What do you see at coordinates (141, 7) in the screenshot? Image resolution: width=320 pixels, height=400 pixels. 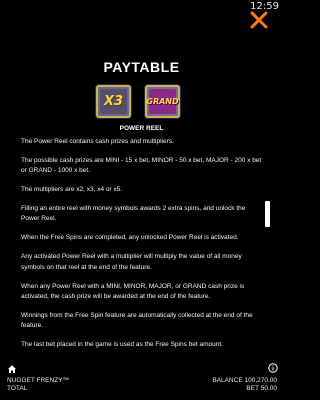 I see `status-bar: 12:59` at bounding box center [141, 7].